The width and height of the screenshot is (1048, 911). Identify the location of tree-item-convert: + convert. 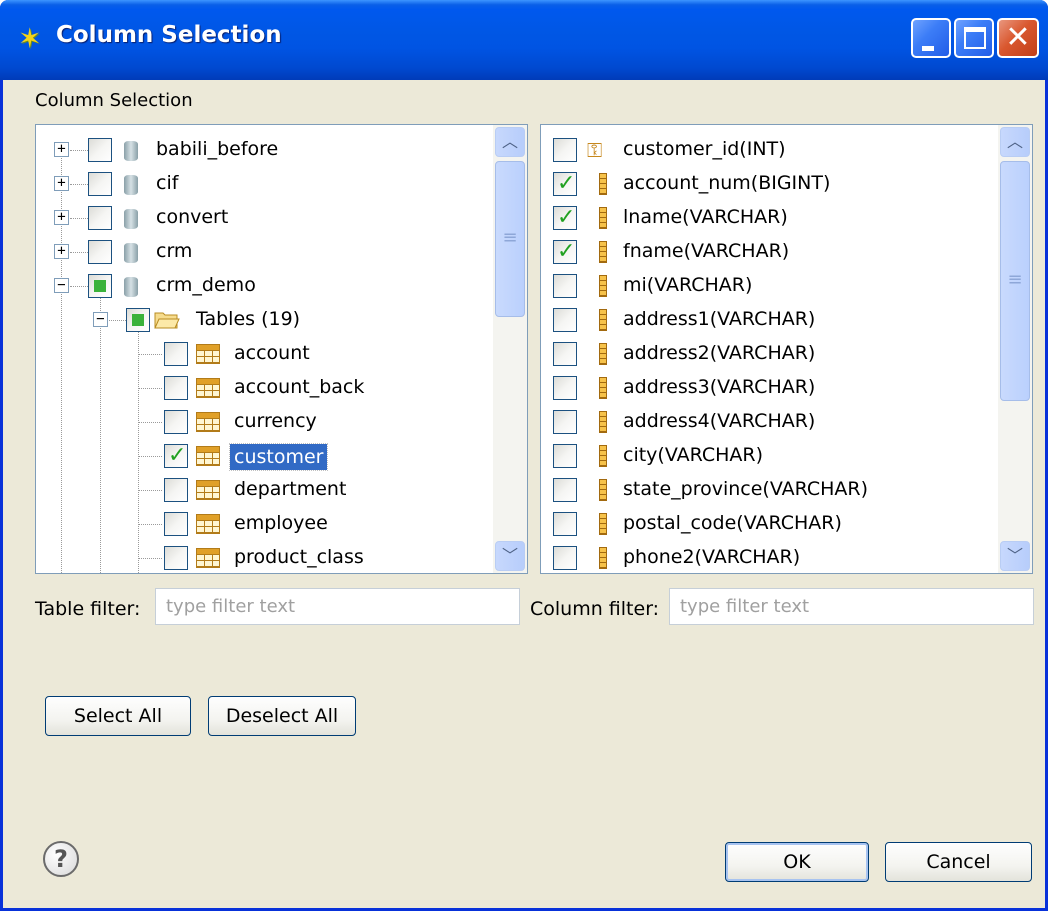
(266, 218).